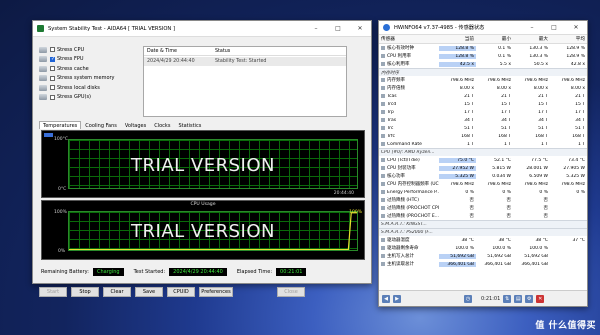 The image size is (600, 335). I want to click on sensor-row: 主机写入总计 51,692 GB 51,692 GB 51,692 GB, so click(483, 256).